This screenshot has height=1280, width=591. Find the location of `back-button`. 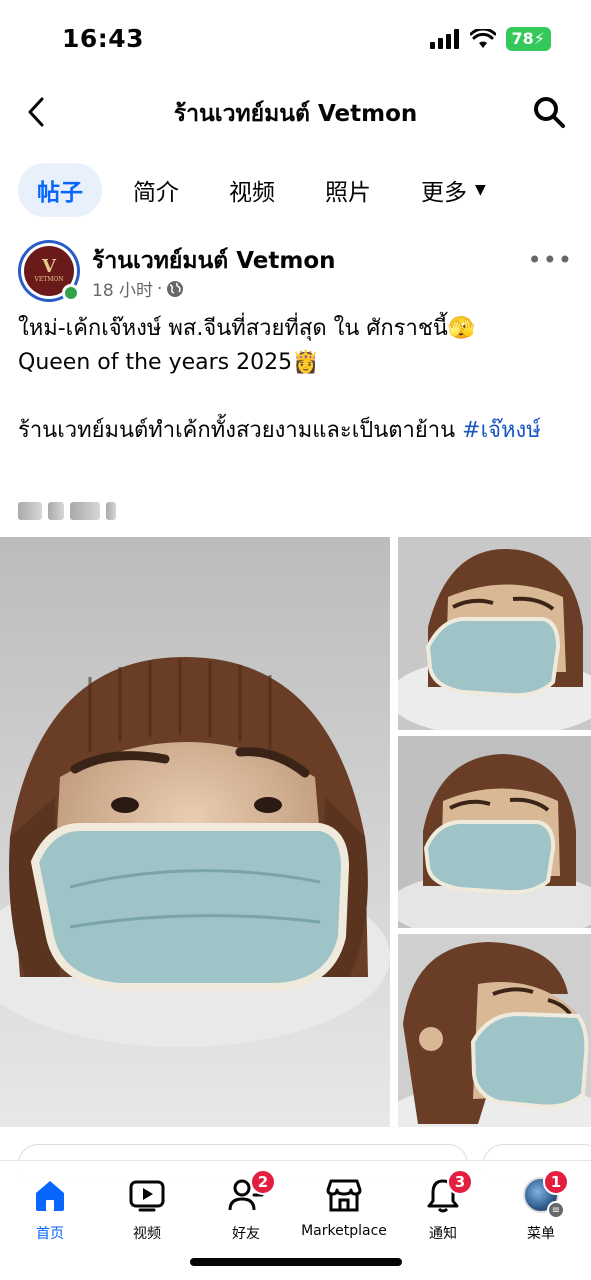

back-button is located at coordinates (36, 112).